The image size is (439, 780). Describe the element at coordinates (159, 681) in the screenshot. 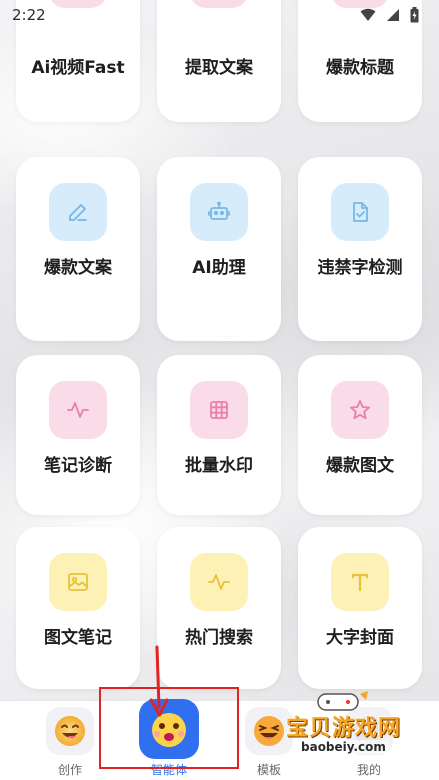

I see `annotation-arrow` at that location.